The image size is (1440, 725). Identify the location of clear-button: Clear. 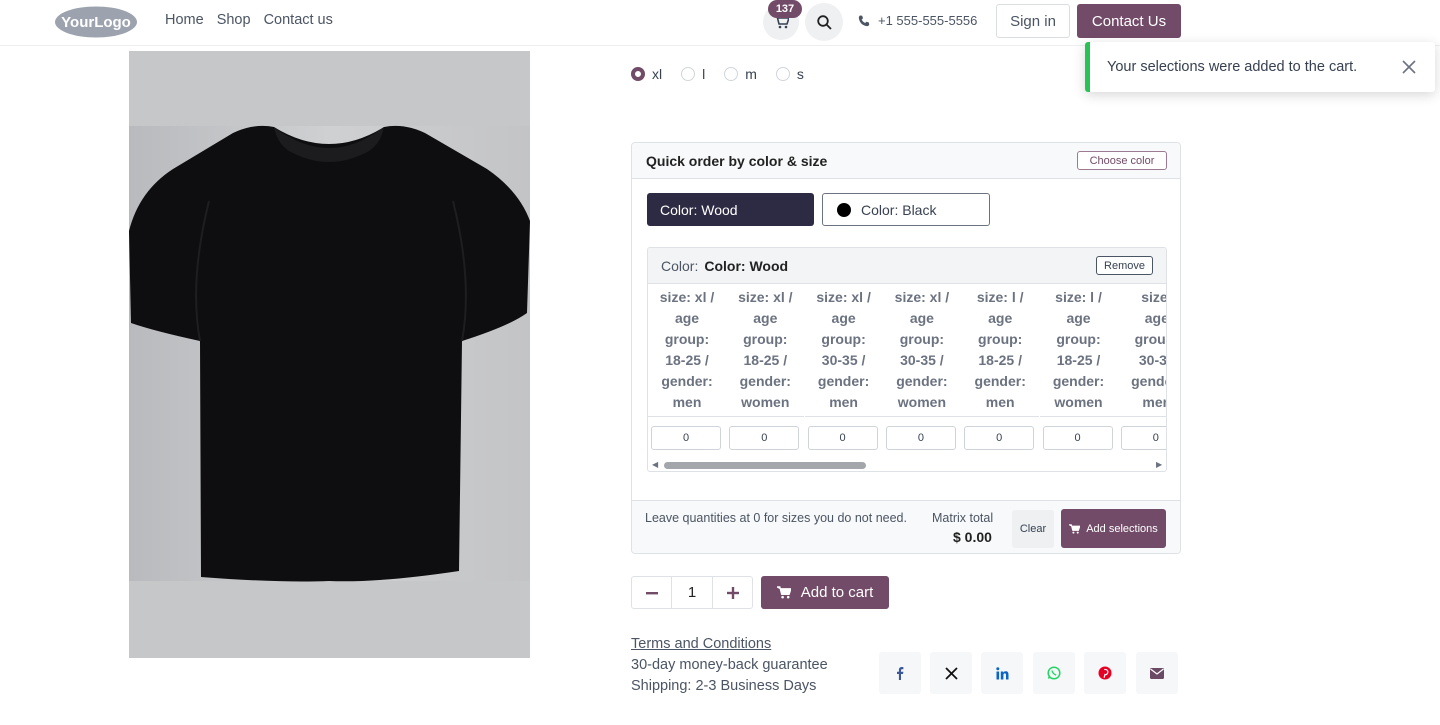
(1033, 529).